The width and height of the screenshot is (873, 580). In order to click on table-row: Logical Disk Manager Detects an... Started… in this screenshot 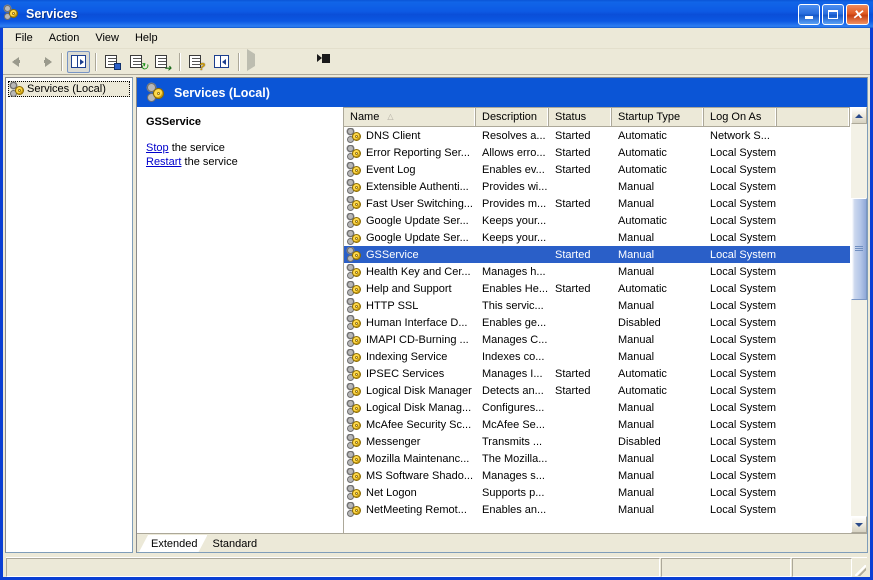, I will do `click(597, 390)`.